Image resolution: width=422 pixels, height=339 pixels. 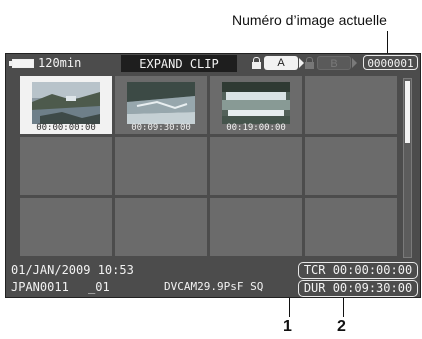 I want to click on thumbnail-cell-1: 00:00:00:00, so click(x=66, y=105).